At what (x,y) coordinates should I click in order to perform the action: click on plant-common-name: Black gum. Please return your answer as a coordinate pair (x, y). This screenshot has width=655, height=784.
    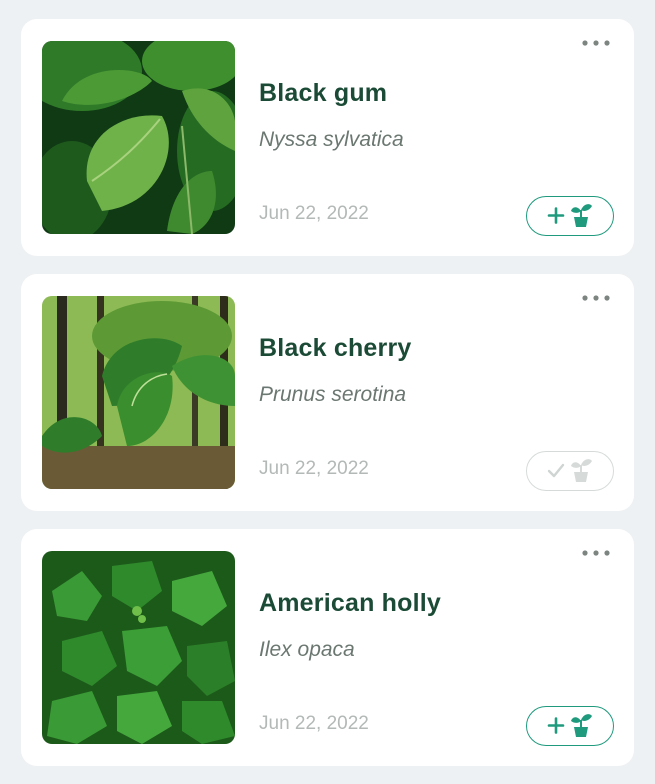
    Looking at the image, I should click on (323, 93).